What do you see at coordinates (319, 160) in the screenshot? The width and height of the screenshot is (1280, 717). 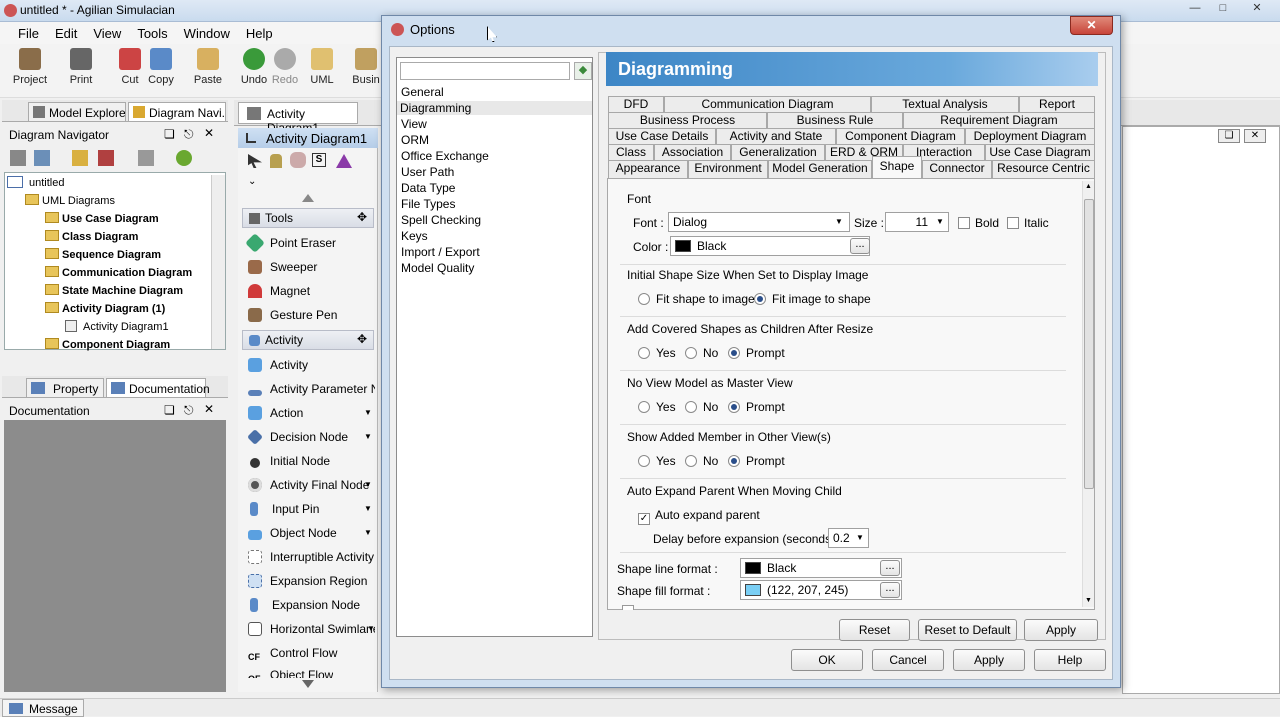 I see `sticky-note-icon: S` at bounding box center [319, 160].